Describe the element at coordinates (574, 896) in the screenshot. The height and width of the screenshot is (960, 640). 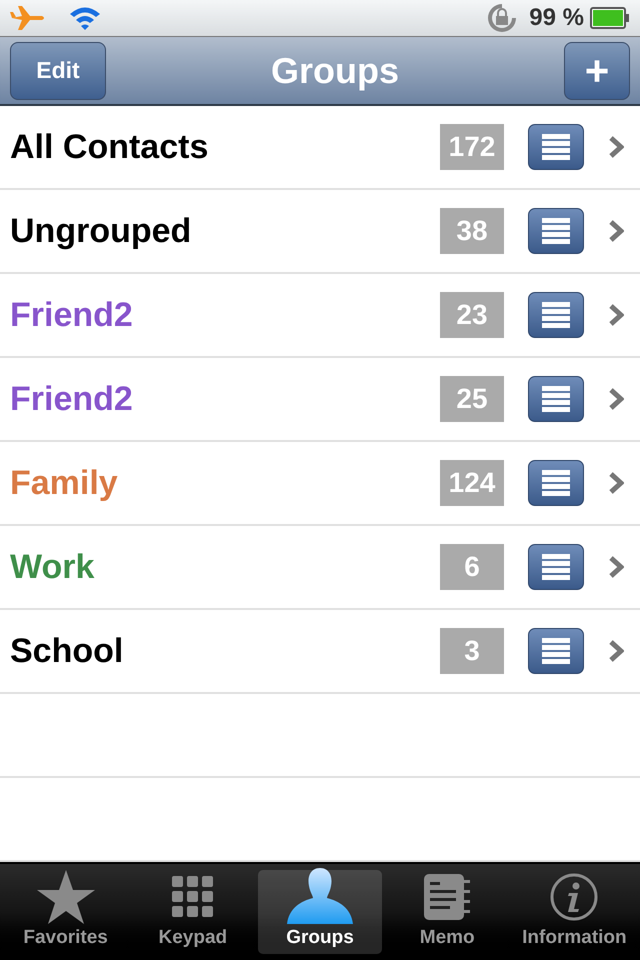
I see `info-icon` at that location.